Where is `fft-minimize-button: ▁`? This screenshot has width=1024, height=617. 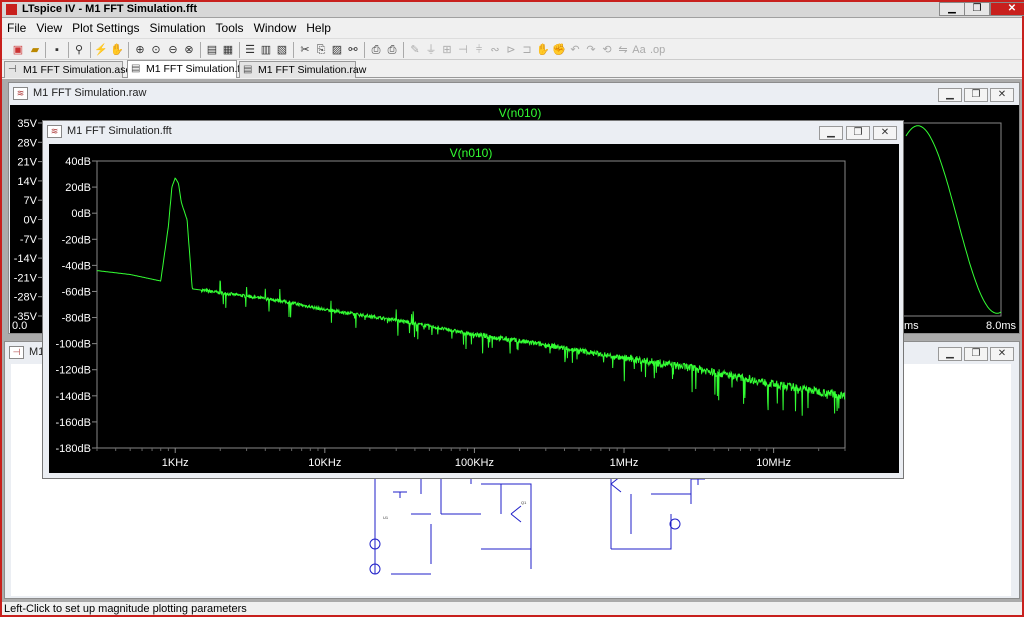
fft-minimize-button: ▁ is located at coordinates (831, 133).